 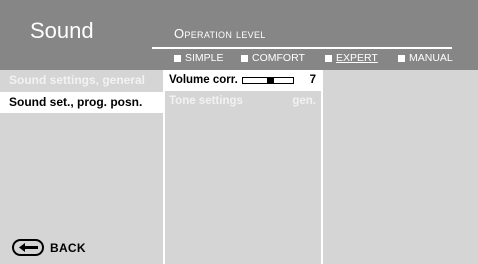 I want to click on menu-item-volume-corr: Volume corr. 7, so click(x=243, y=80).